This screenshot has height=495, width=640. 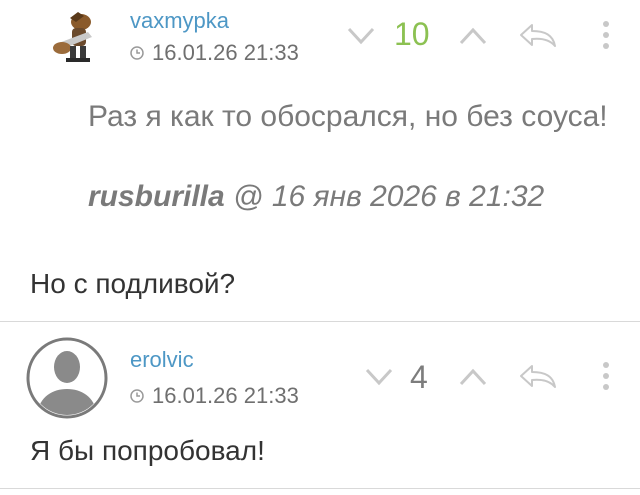 I want to click on quote-attribution: rusburilla @ 16 янв 2026 в 21:32, so click(x=316, y=197).